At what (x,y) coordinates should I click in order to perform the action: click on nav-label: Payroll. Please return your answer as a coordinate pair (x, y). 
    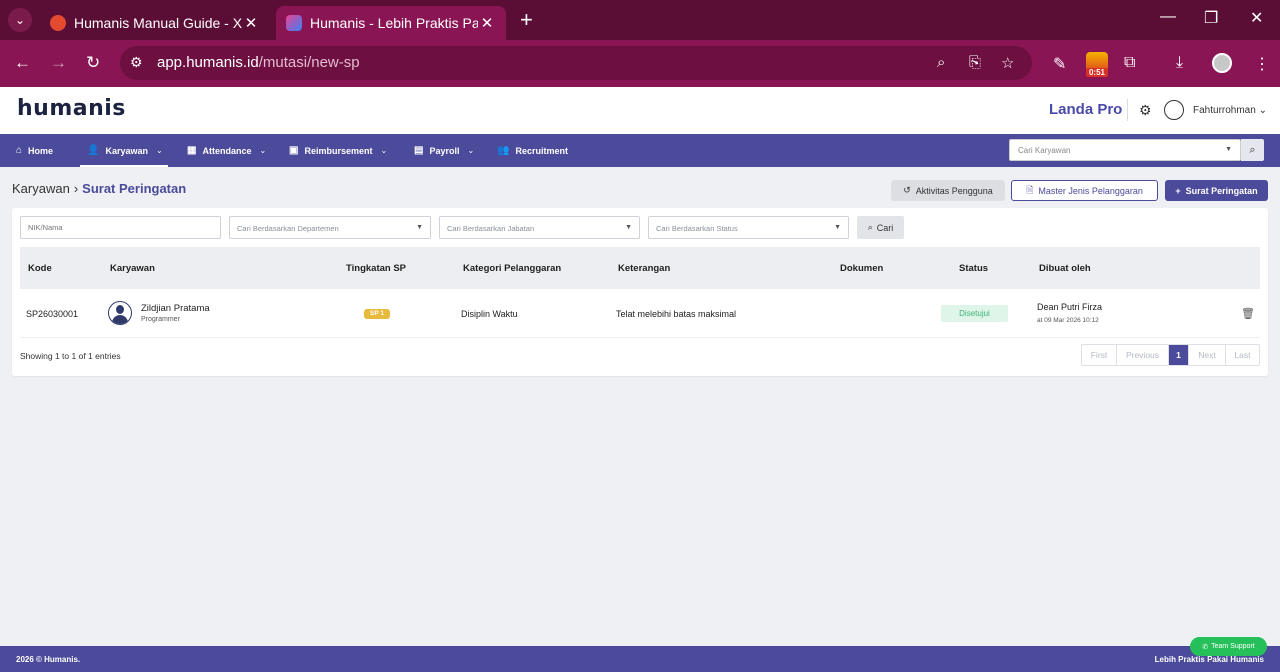
    Looking at the image, I should click on (444, 150).